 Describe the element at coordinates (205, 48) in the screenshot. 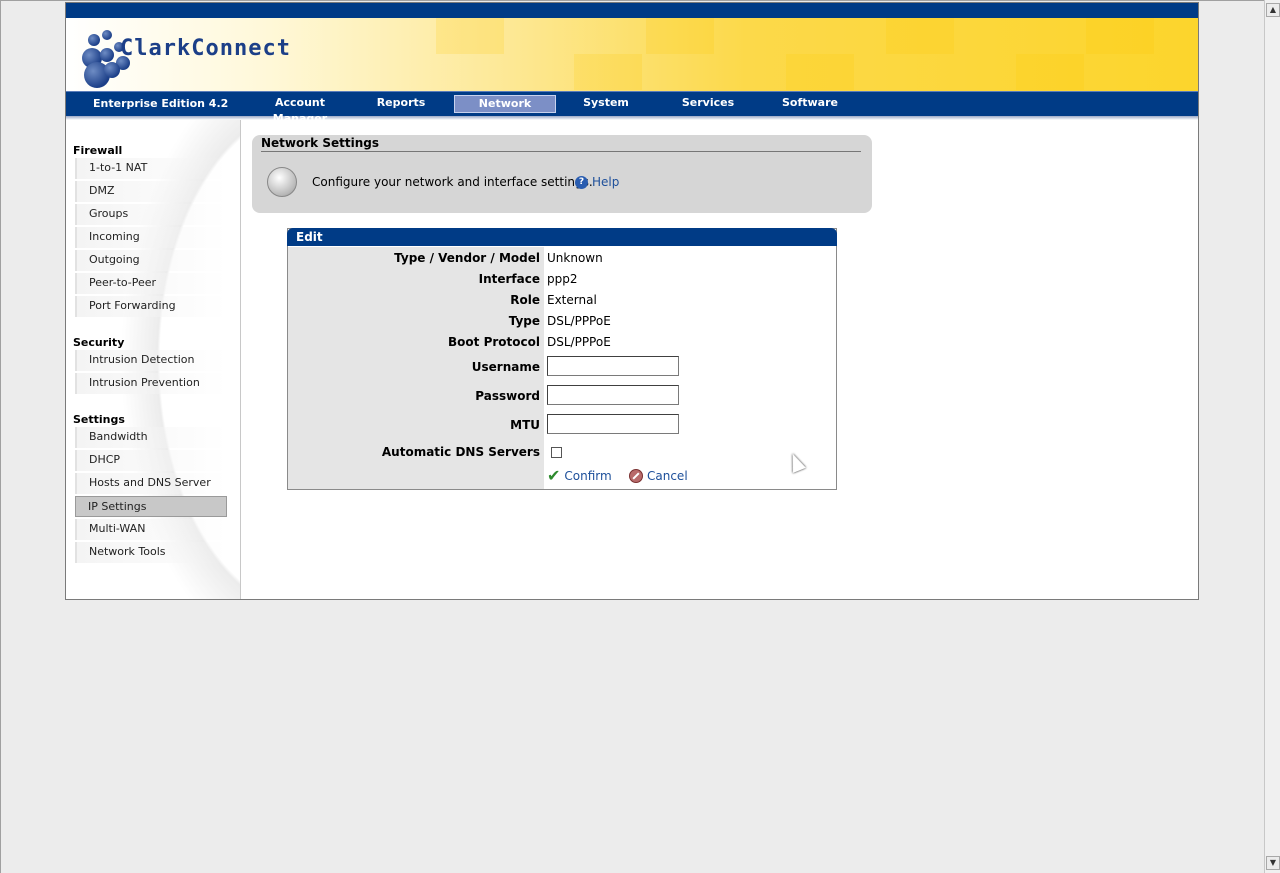

I see `logo-text: ClarkConnect` at that location.